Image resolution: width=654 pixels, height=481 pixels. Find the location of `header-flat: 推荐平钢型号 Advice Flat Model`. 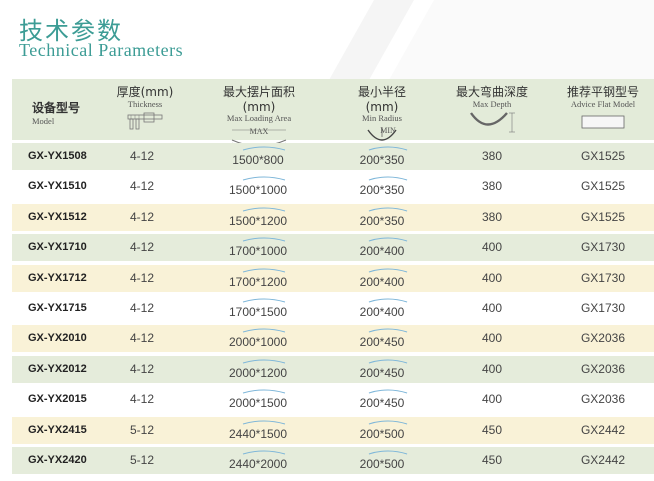

header-flat: 推荐平钢型号 Advice Flat Model is located at coordinates (603, 109).